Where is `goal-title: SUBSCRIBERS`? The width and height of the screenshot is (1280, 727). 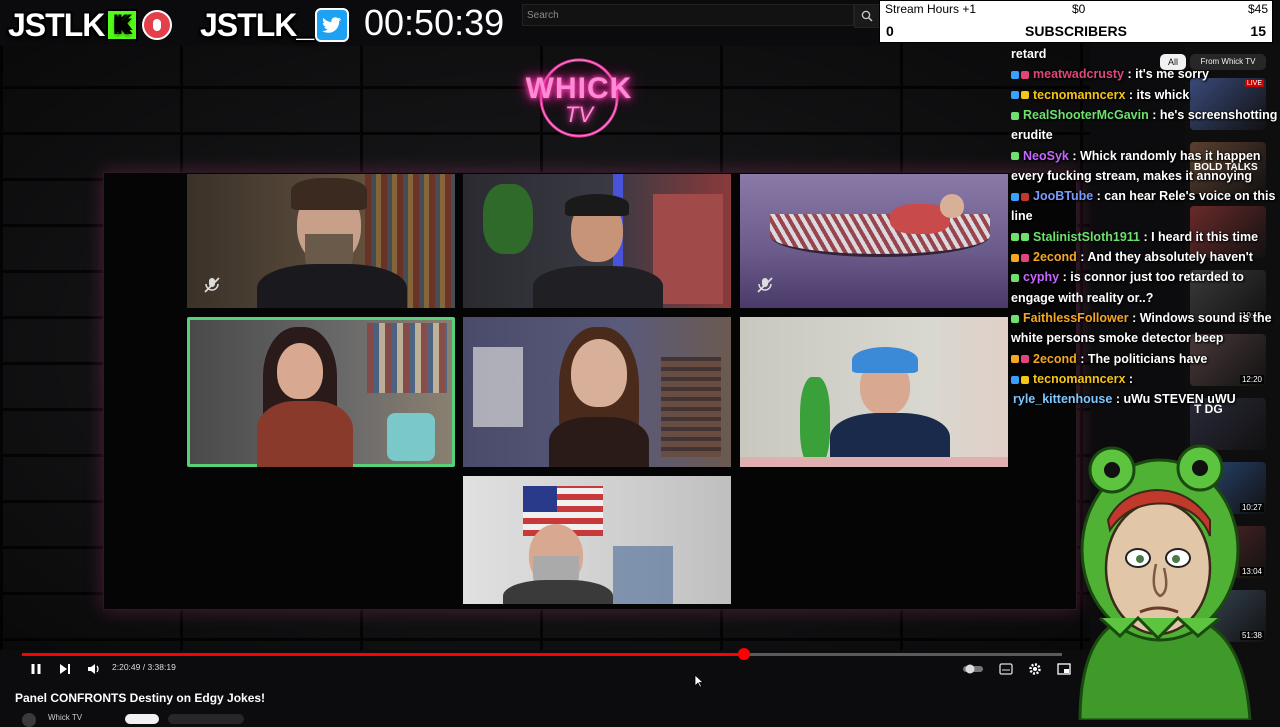 goal-title: SUBSCRIBERS is located at coordinates (1076, 31).